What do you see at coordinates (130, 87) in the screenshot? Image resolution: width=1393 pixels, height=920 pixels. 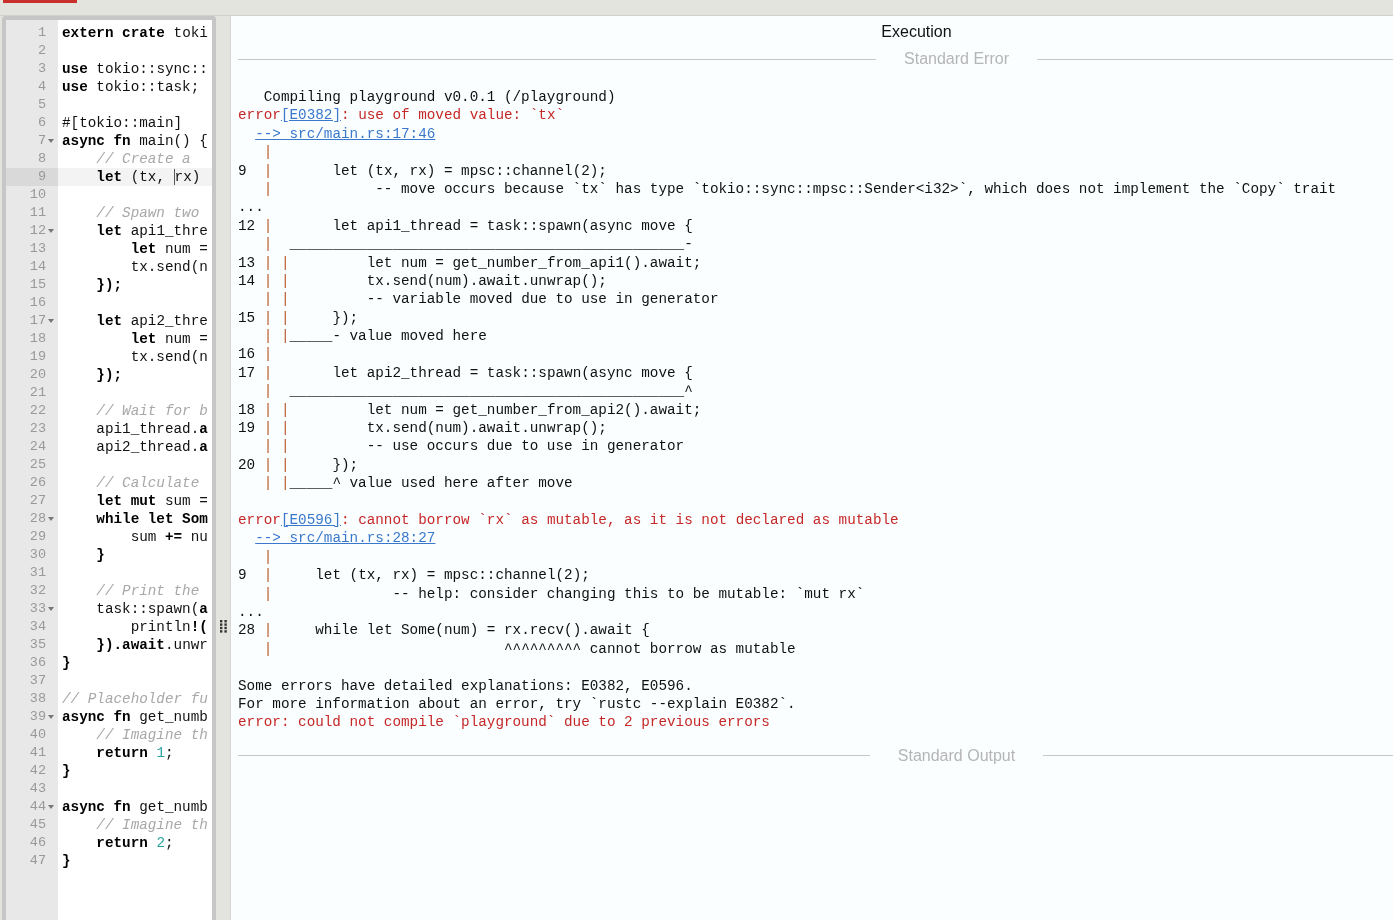 I see `code-line: use tokio::task;` at bounding box center [130, 87].